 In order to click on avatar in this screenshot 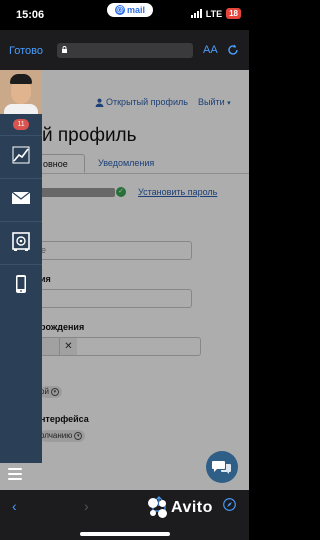, I will do `click(21, 92)`.